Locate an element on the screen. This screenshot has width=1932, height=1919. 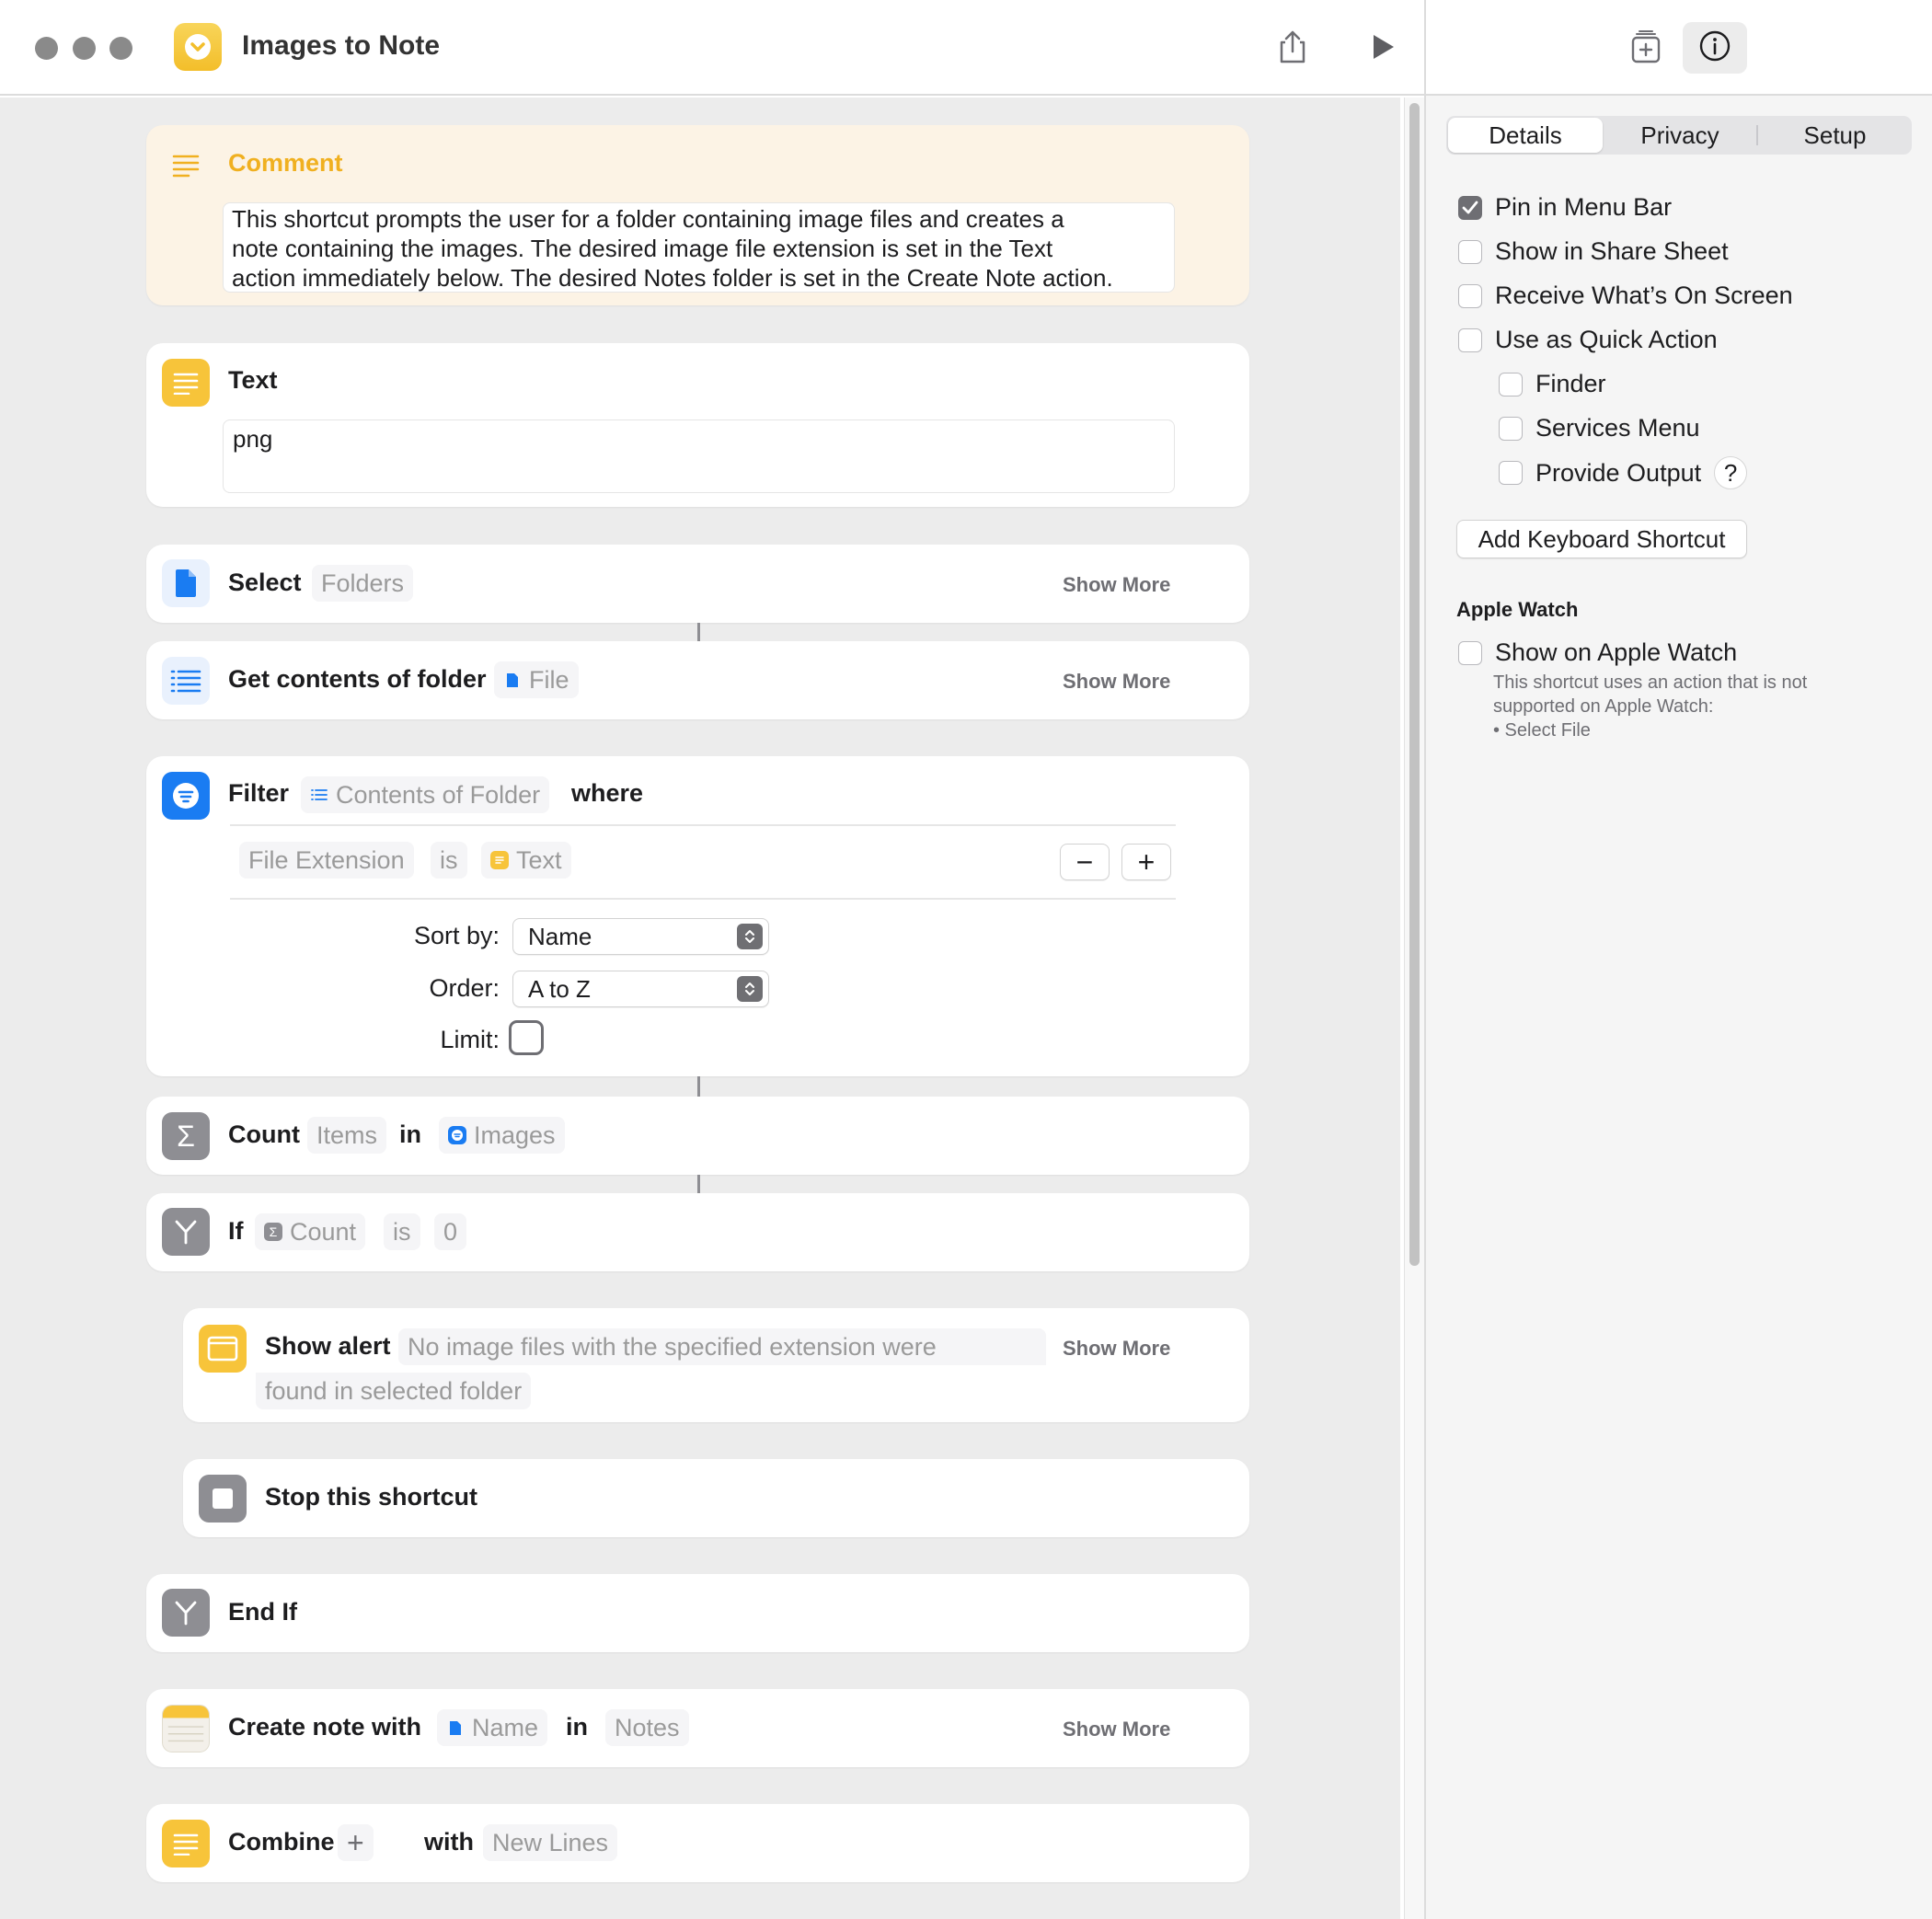
condition-value-token: Text is located at coordinates (526, 860).